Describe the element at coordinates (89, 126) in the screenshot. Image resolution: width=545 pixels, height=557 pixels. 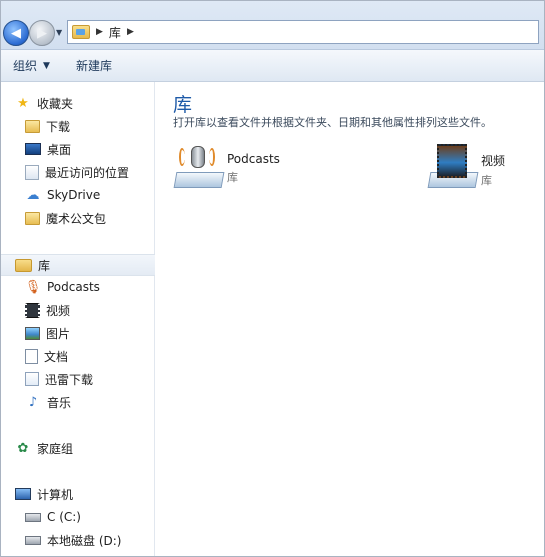
I see `nav-item-downloads: 下载` at that location.